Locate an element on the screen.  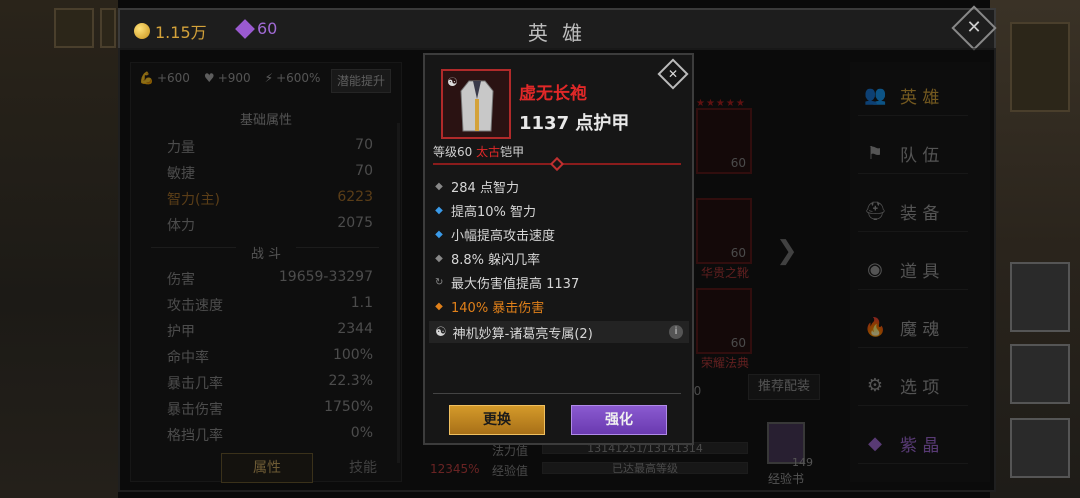
window-title: 英 雄 is located at coordinates (557, 33).